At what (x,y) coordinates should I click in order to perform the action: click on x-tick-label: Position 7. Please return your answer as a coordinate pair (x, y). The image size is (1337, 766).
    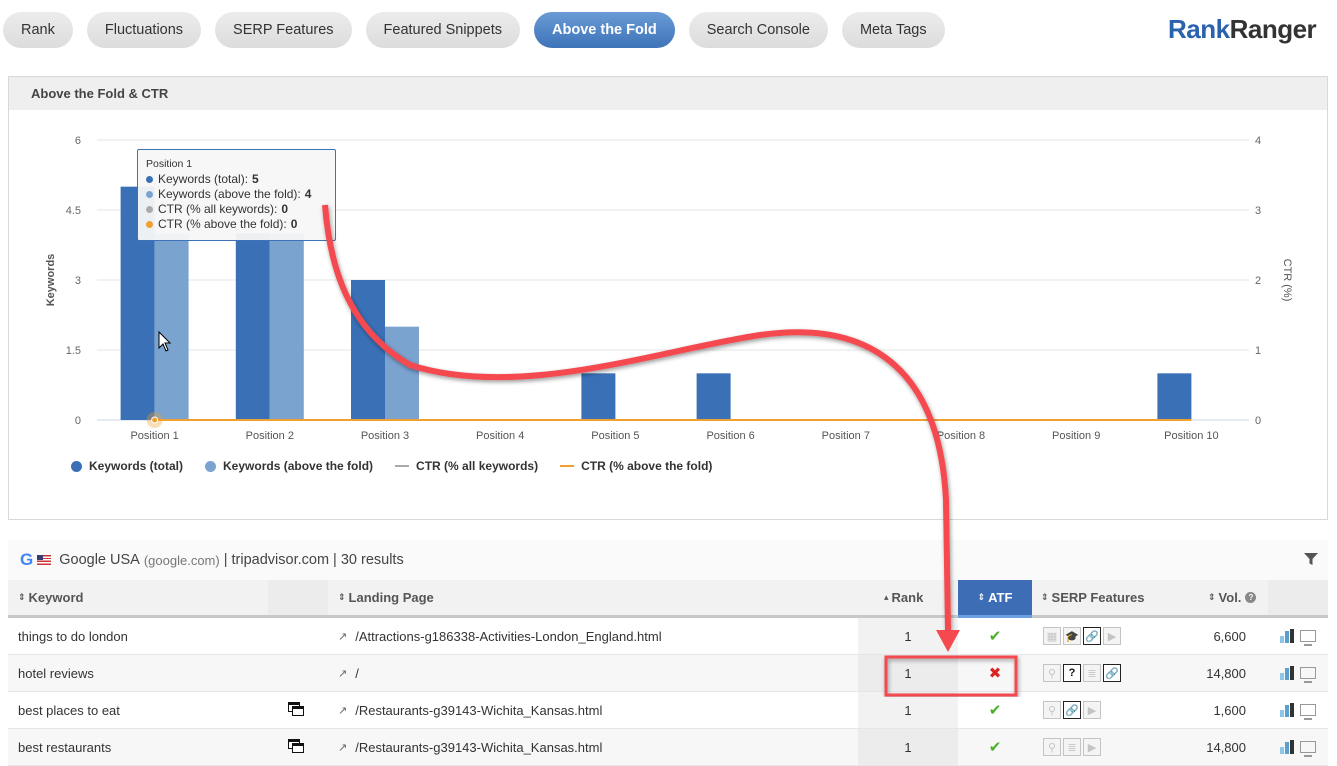
    Looking at the image, I should click on (846, 436).